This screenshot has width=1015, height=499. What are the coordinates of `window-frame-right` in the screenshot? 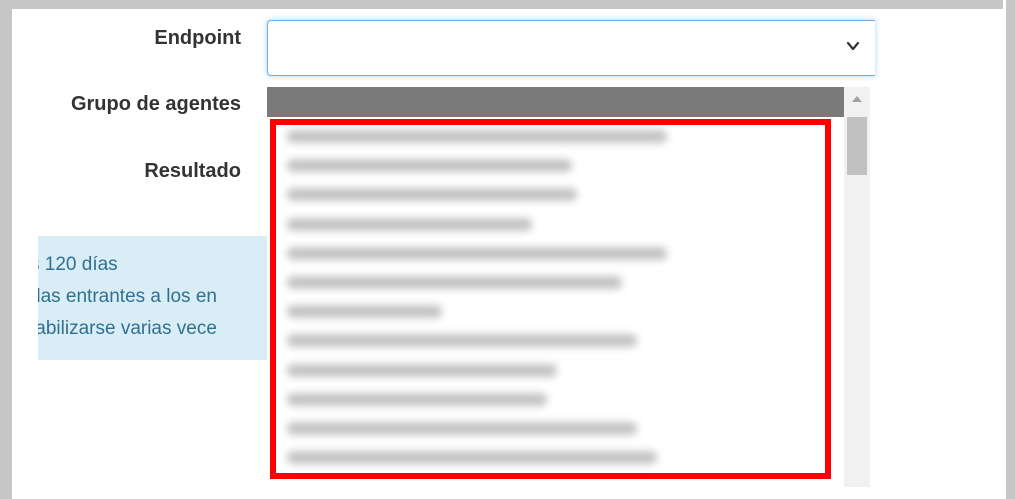 It's located at (1010, 249).